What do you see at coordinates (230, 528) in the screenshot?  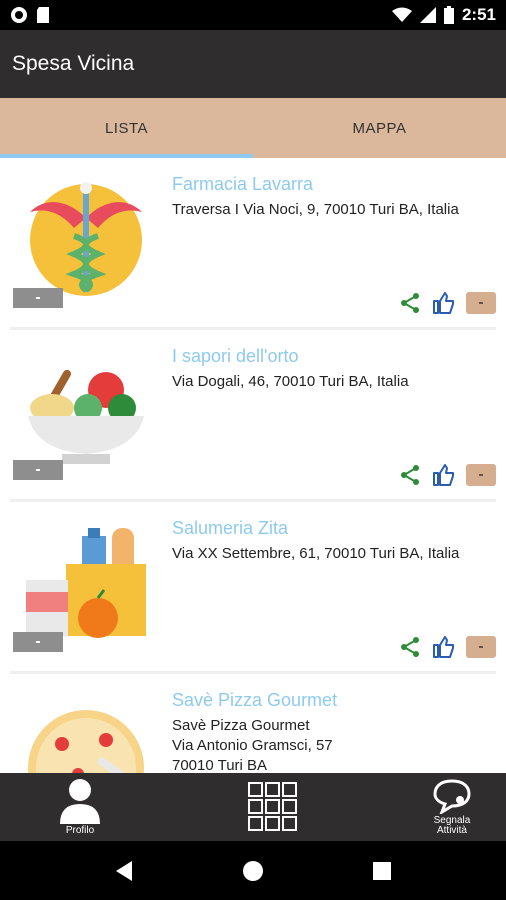 I see `shop-name: Salumeria Zita` at bounding box center [230, 528].